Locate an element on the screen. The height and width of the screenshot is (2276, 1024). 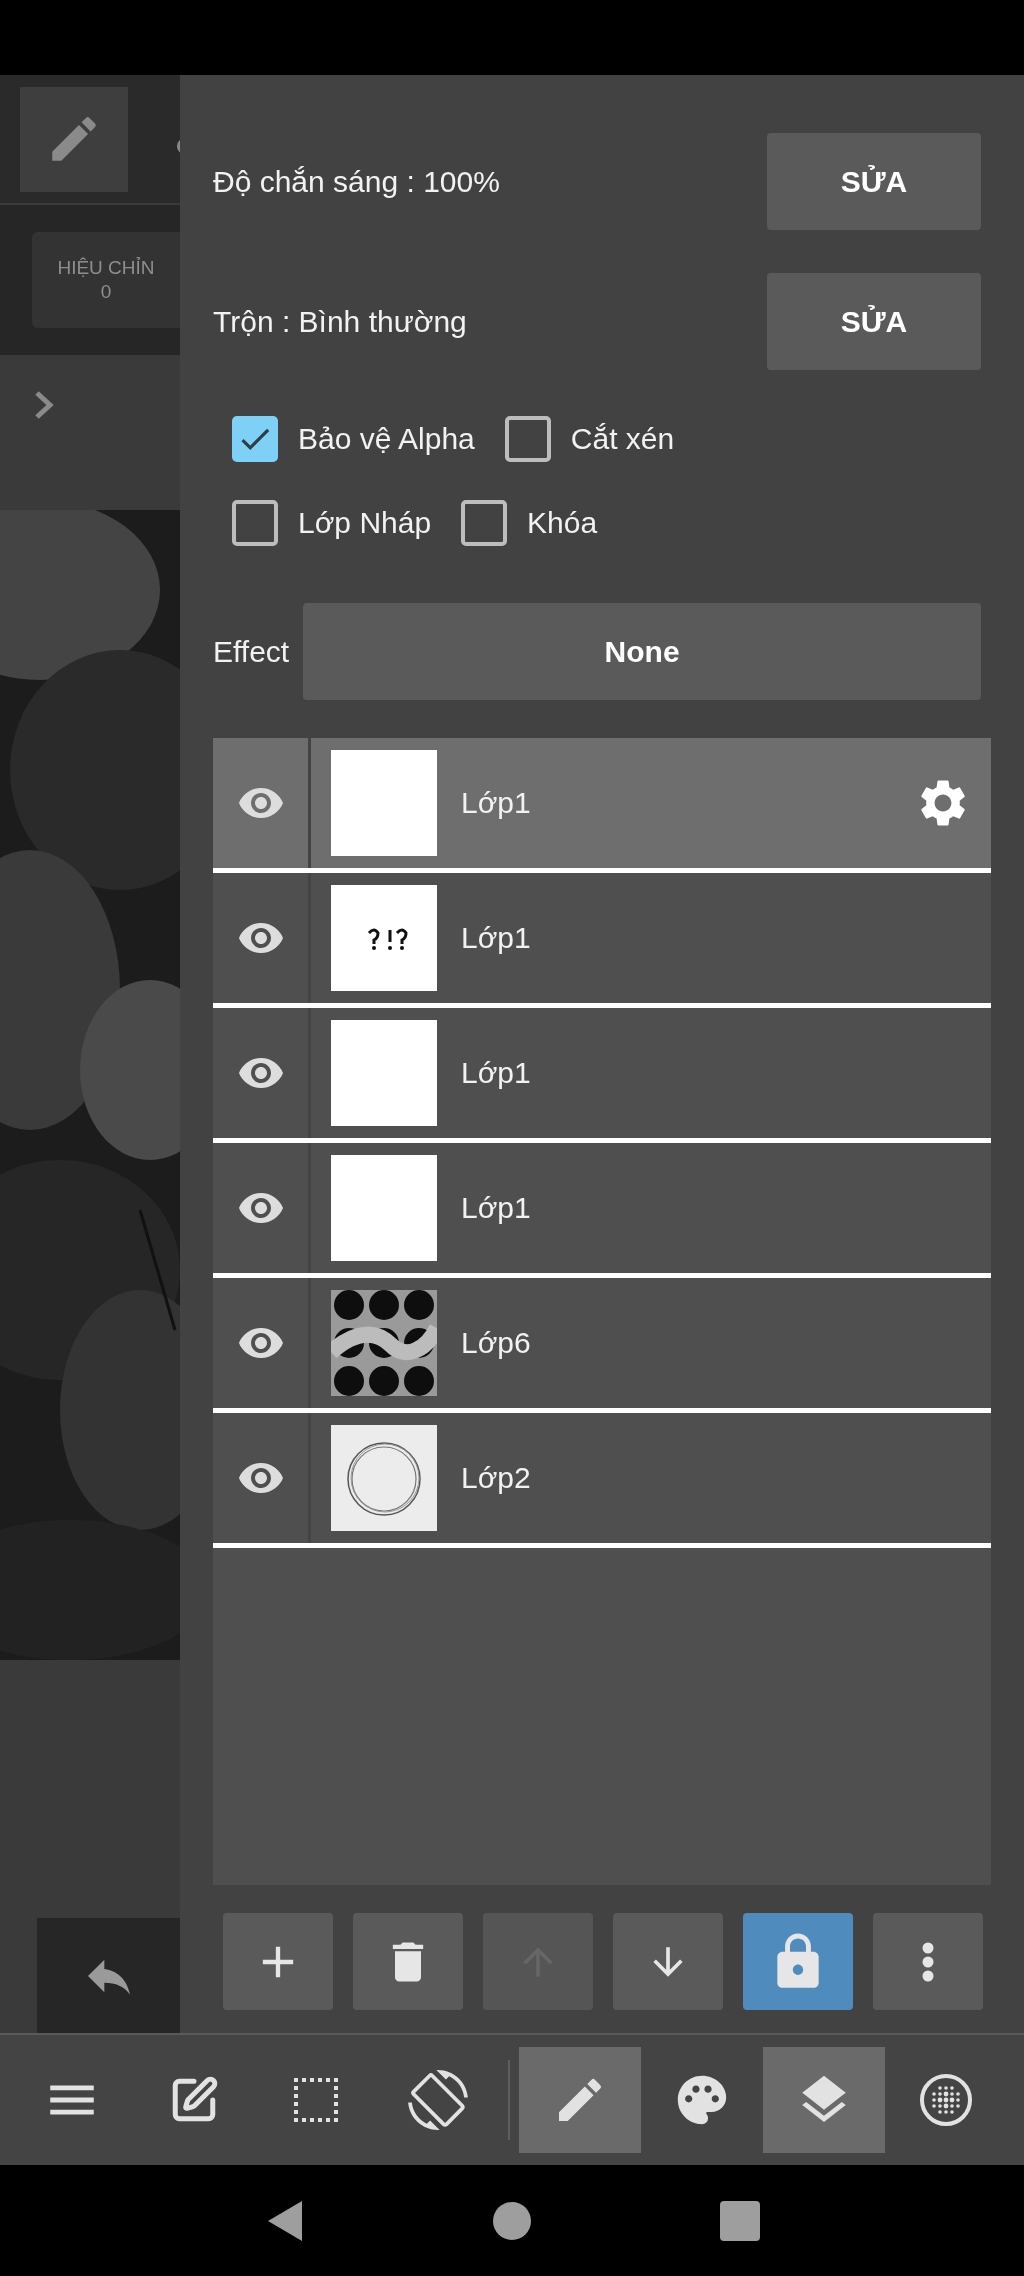
layers-button is located at coordinates (824, 2100).